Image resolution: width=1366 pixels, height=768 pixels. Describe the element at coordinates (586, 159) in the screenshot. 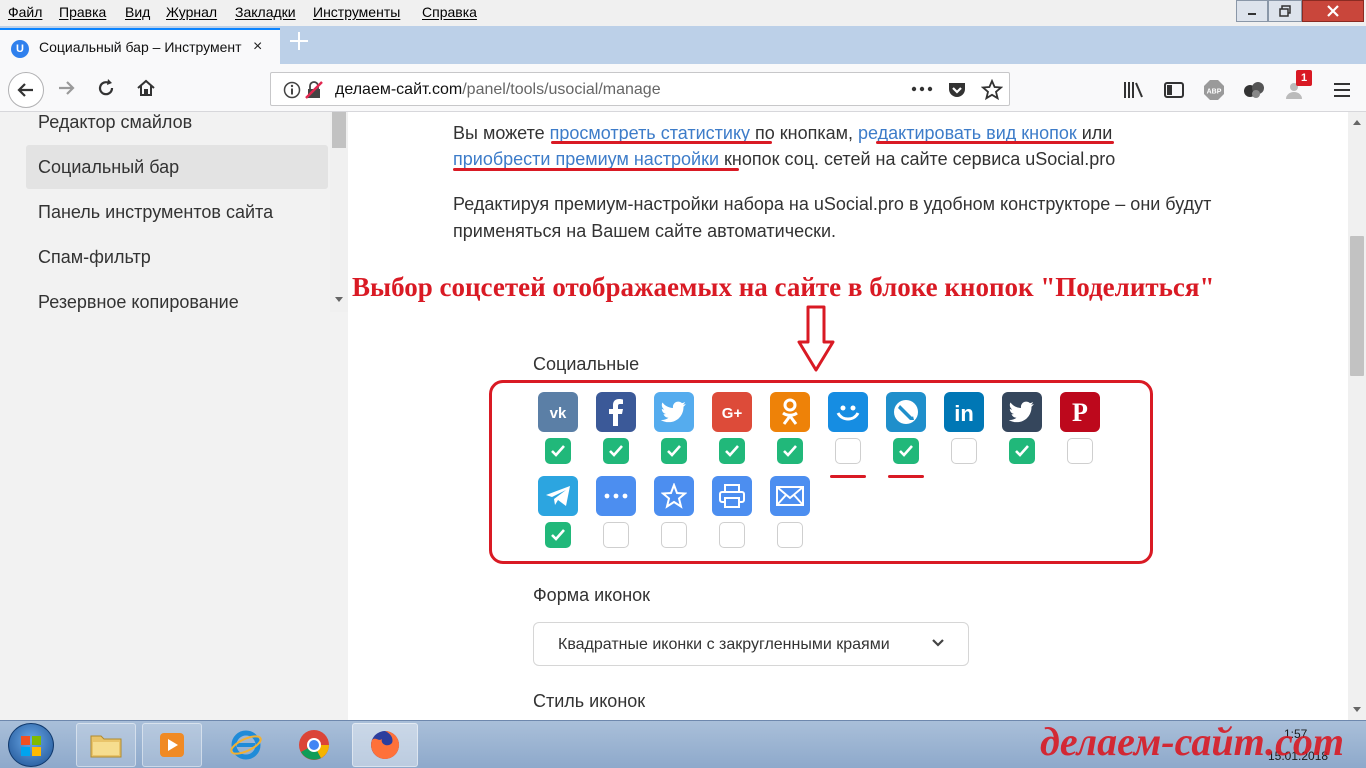

I see `buy-premium-link: приобрести премиум настройки` at that location.